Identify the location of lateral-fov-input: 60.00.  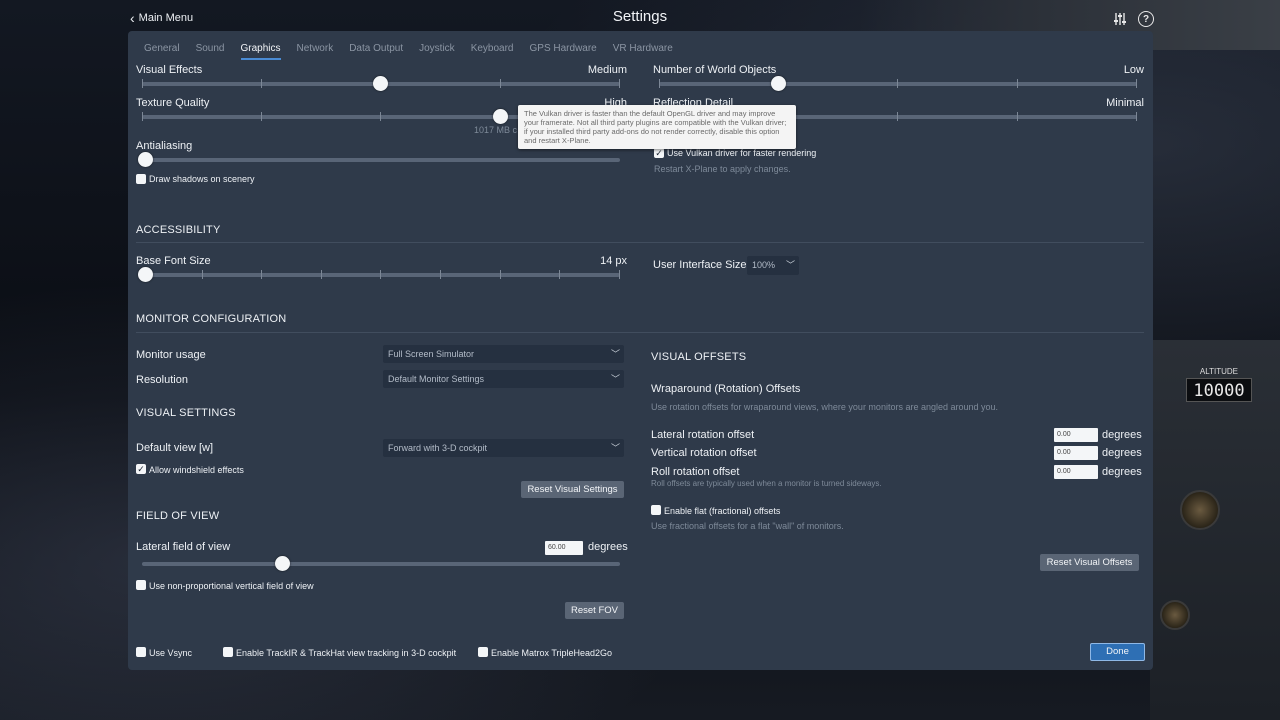
(564, 548).